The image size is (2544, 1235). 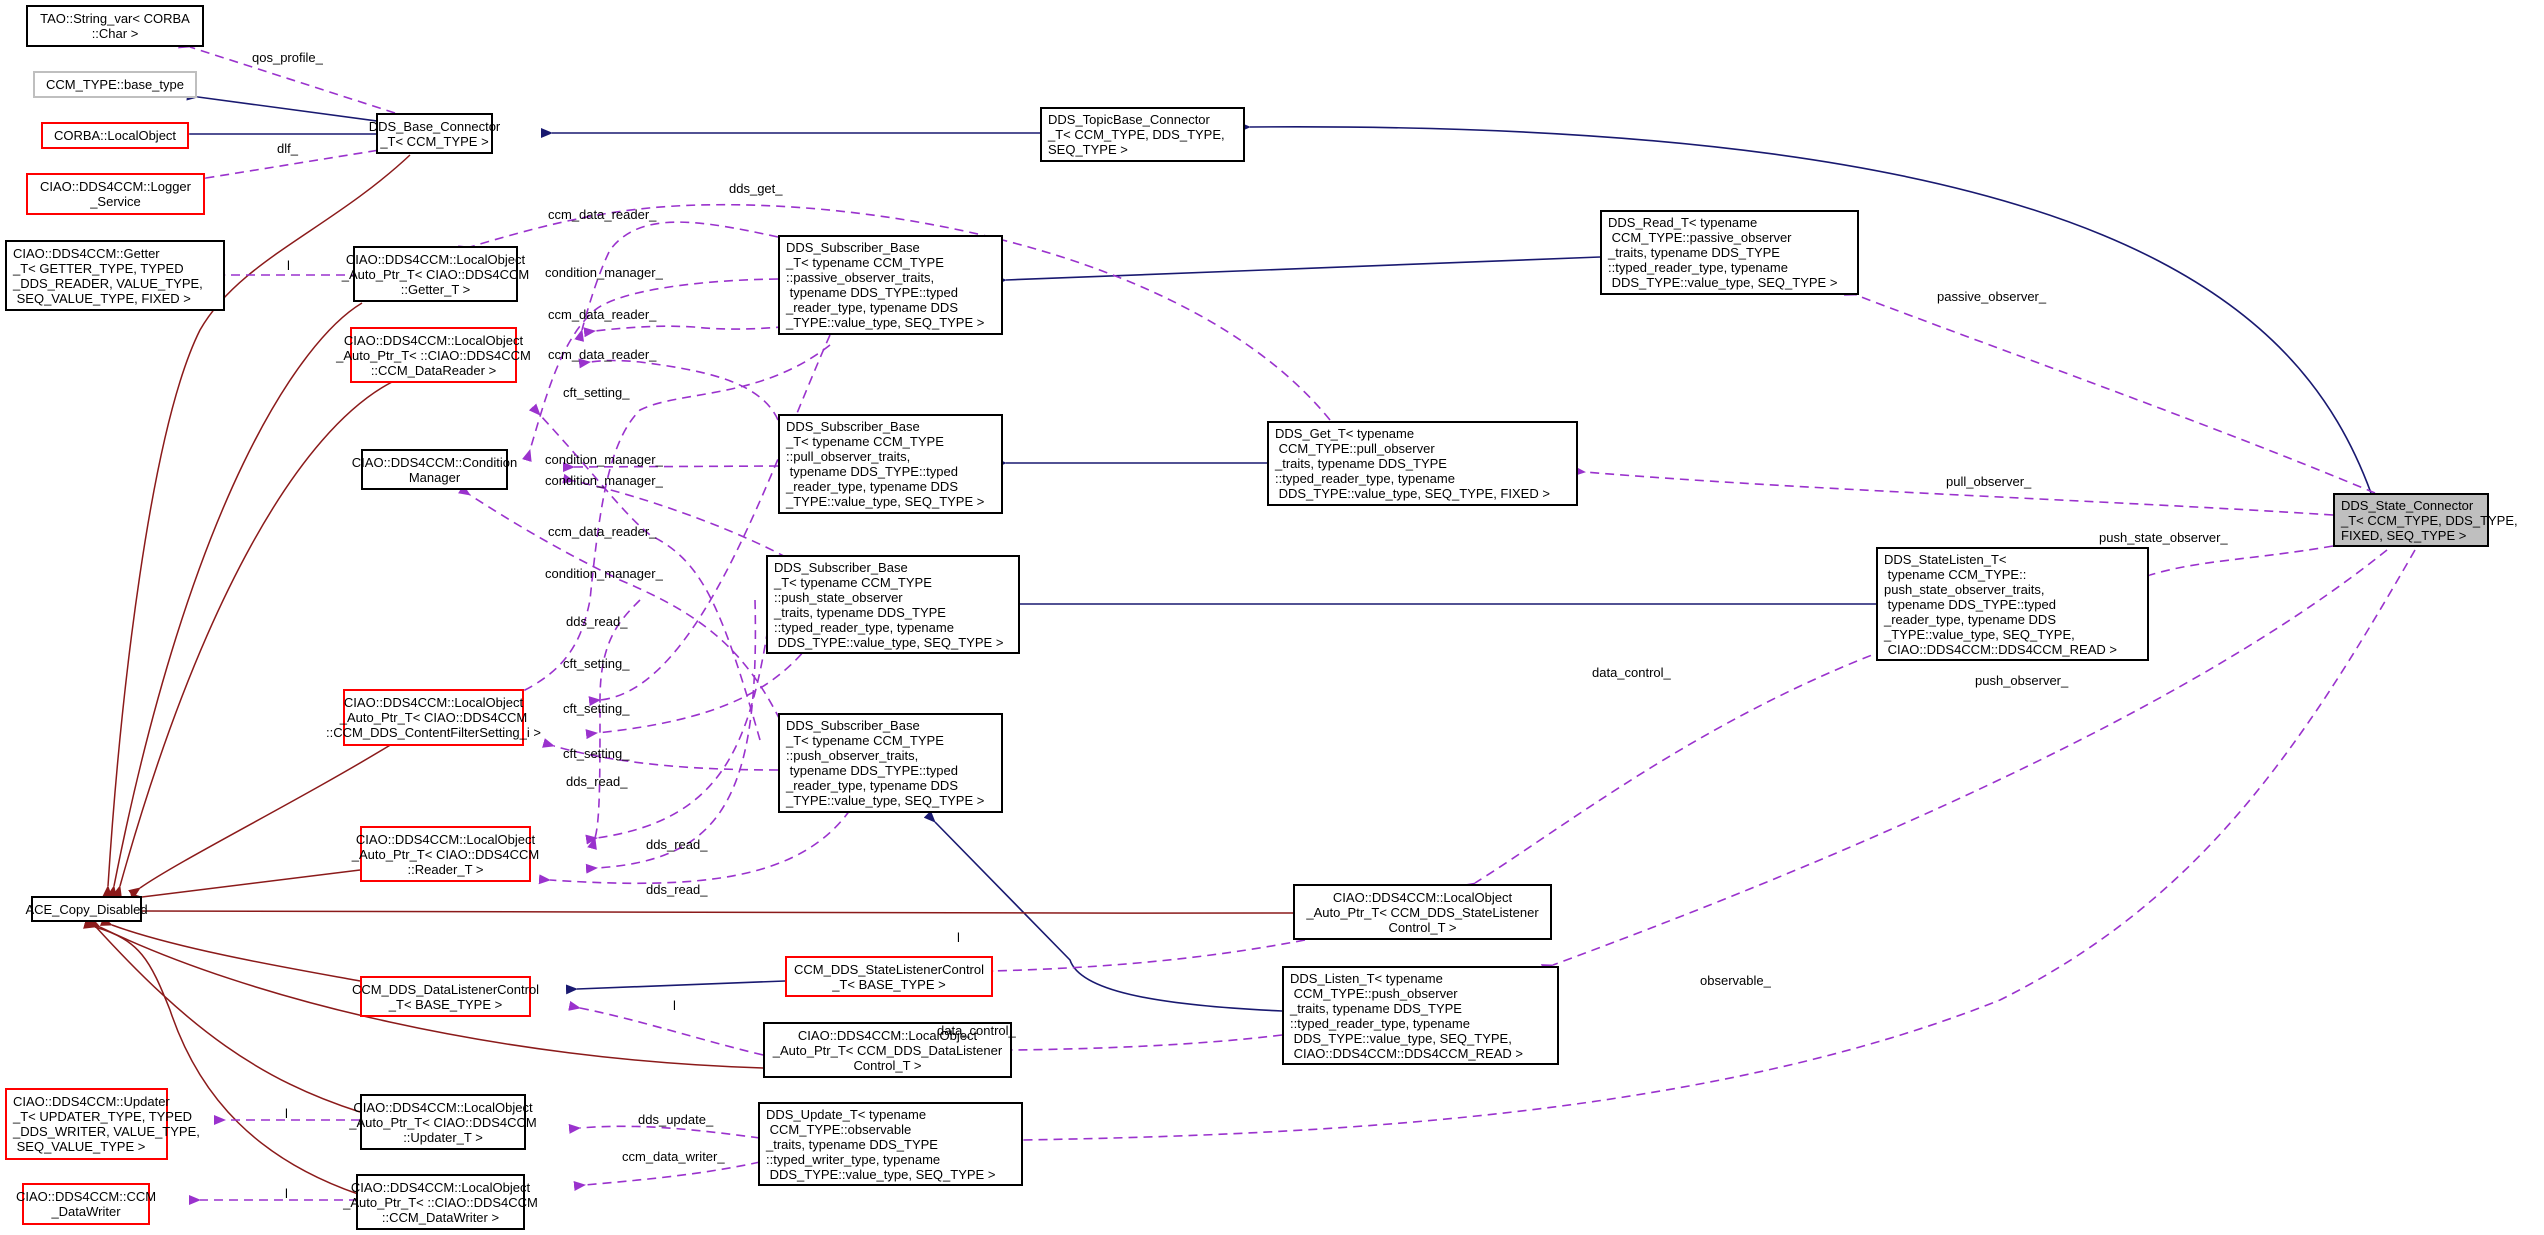 What do you see at coordinates (597, 781) in the screenshot?
I see `edge-label-dds-read-2: dds_read_` at bounding box center [597, 781].